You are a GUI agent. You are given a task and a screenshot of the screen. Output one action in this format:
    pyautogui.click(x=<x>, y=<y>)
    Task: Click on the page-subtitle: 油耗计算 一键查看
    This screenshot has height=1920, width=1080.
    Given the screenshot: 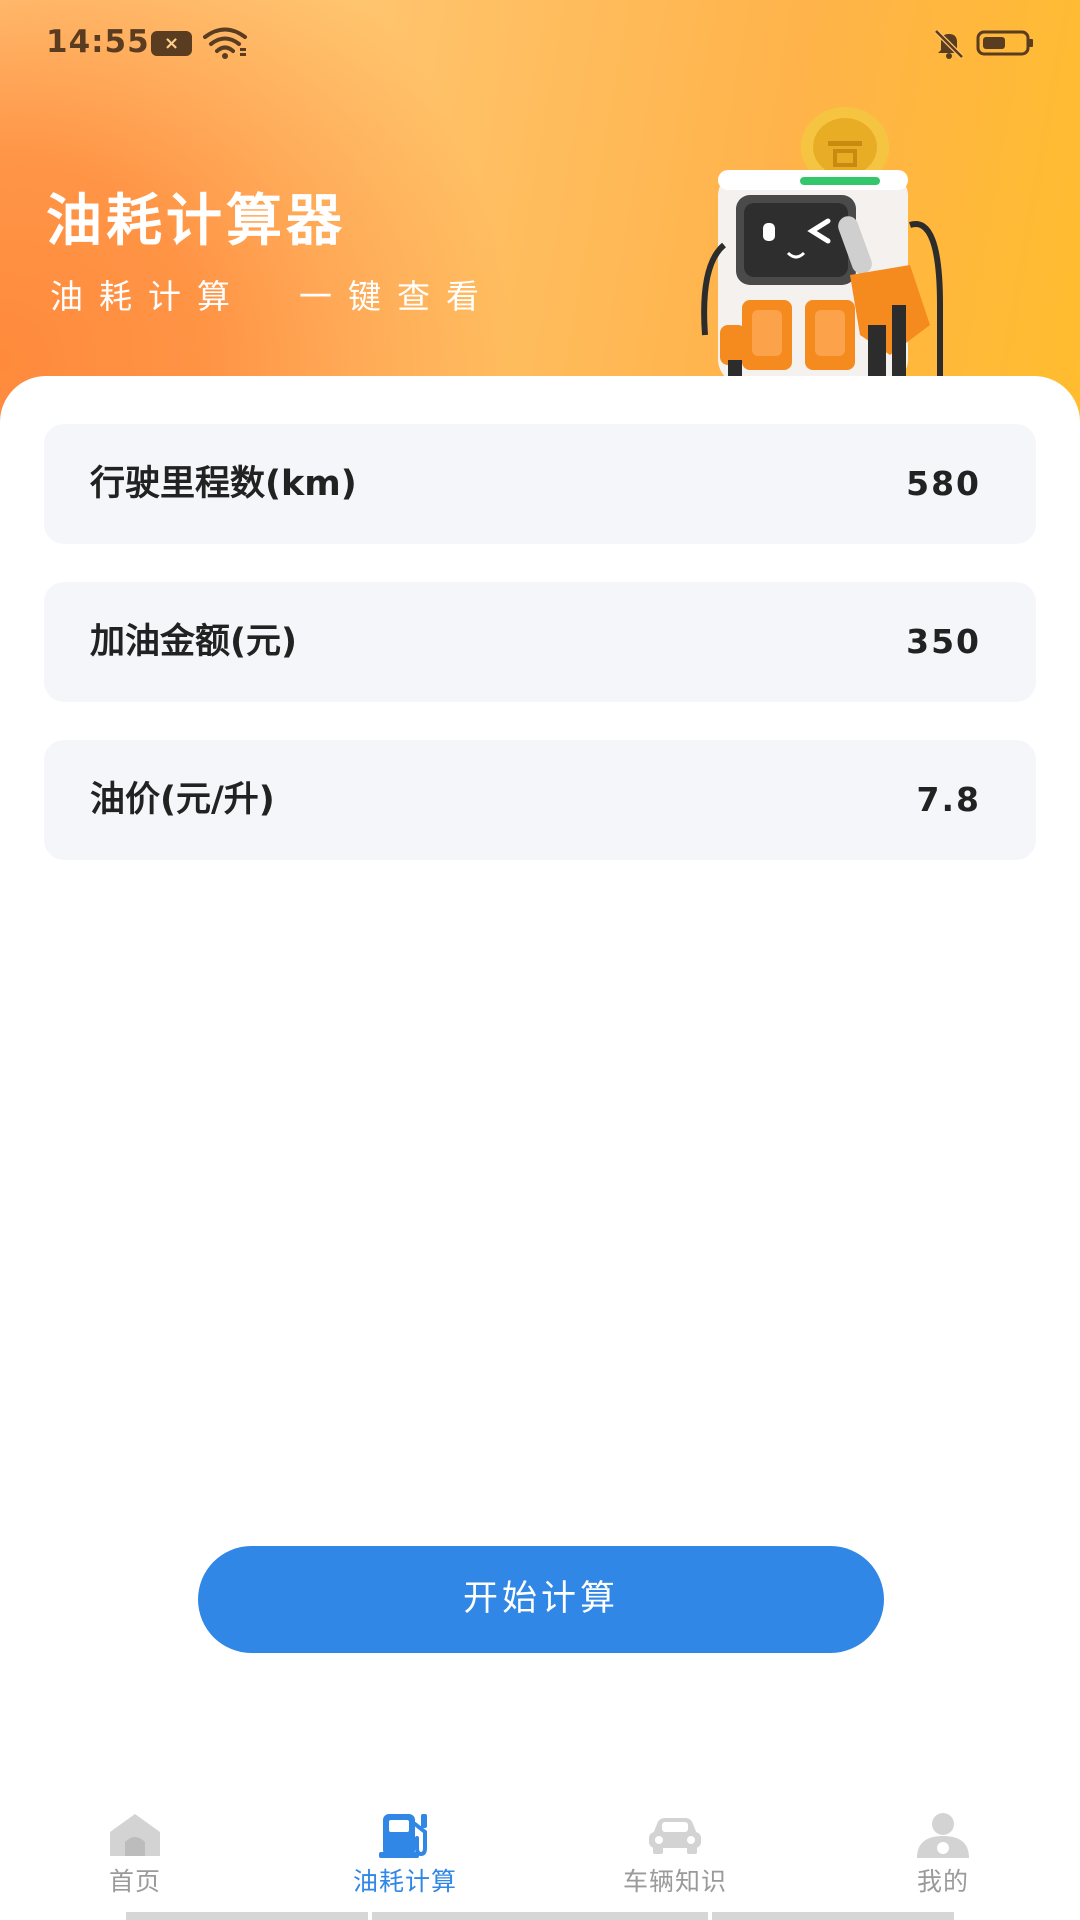 What is the action you would take?
    pyautogui.click(x=272, y=296)
    